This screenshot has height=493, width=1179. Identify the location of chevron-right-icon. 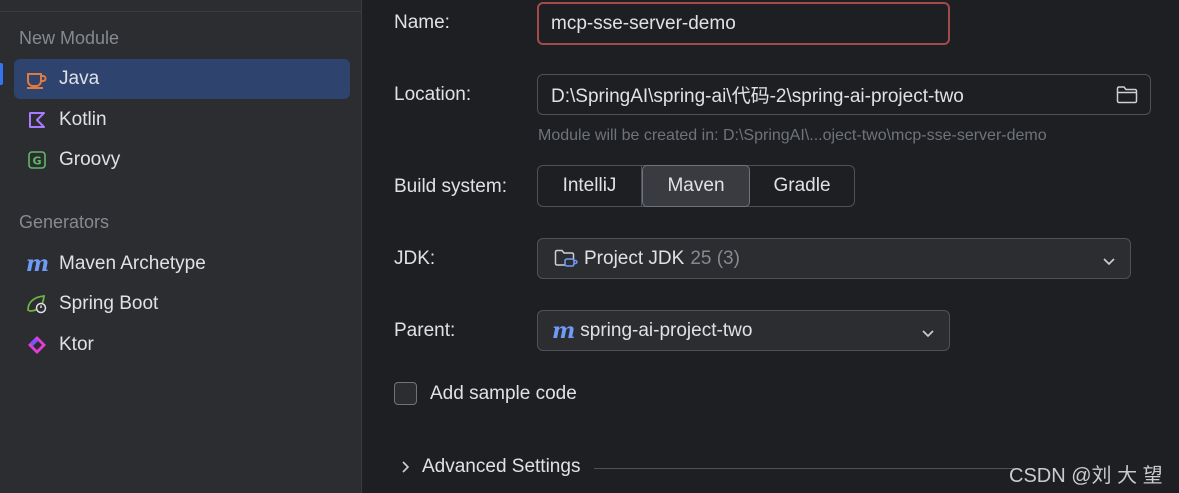
(405, 467).